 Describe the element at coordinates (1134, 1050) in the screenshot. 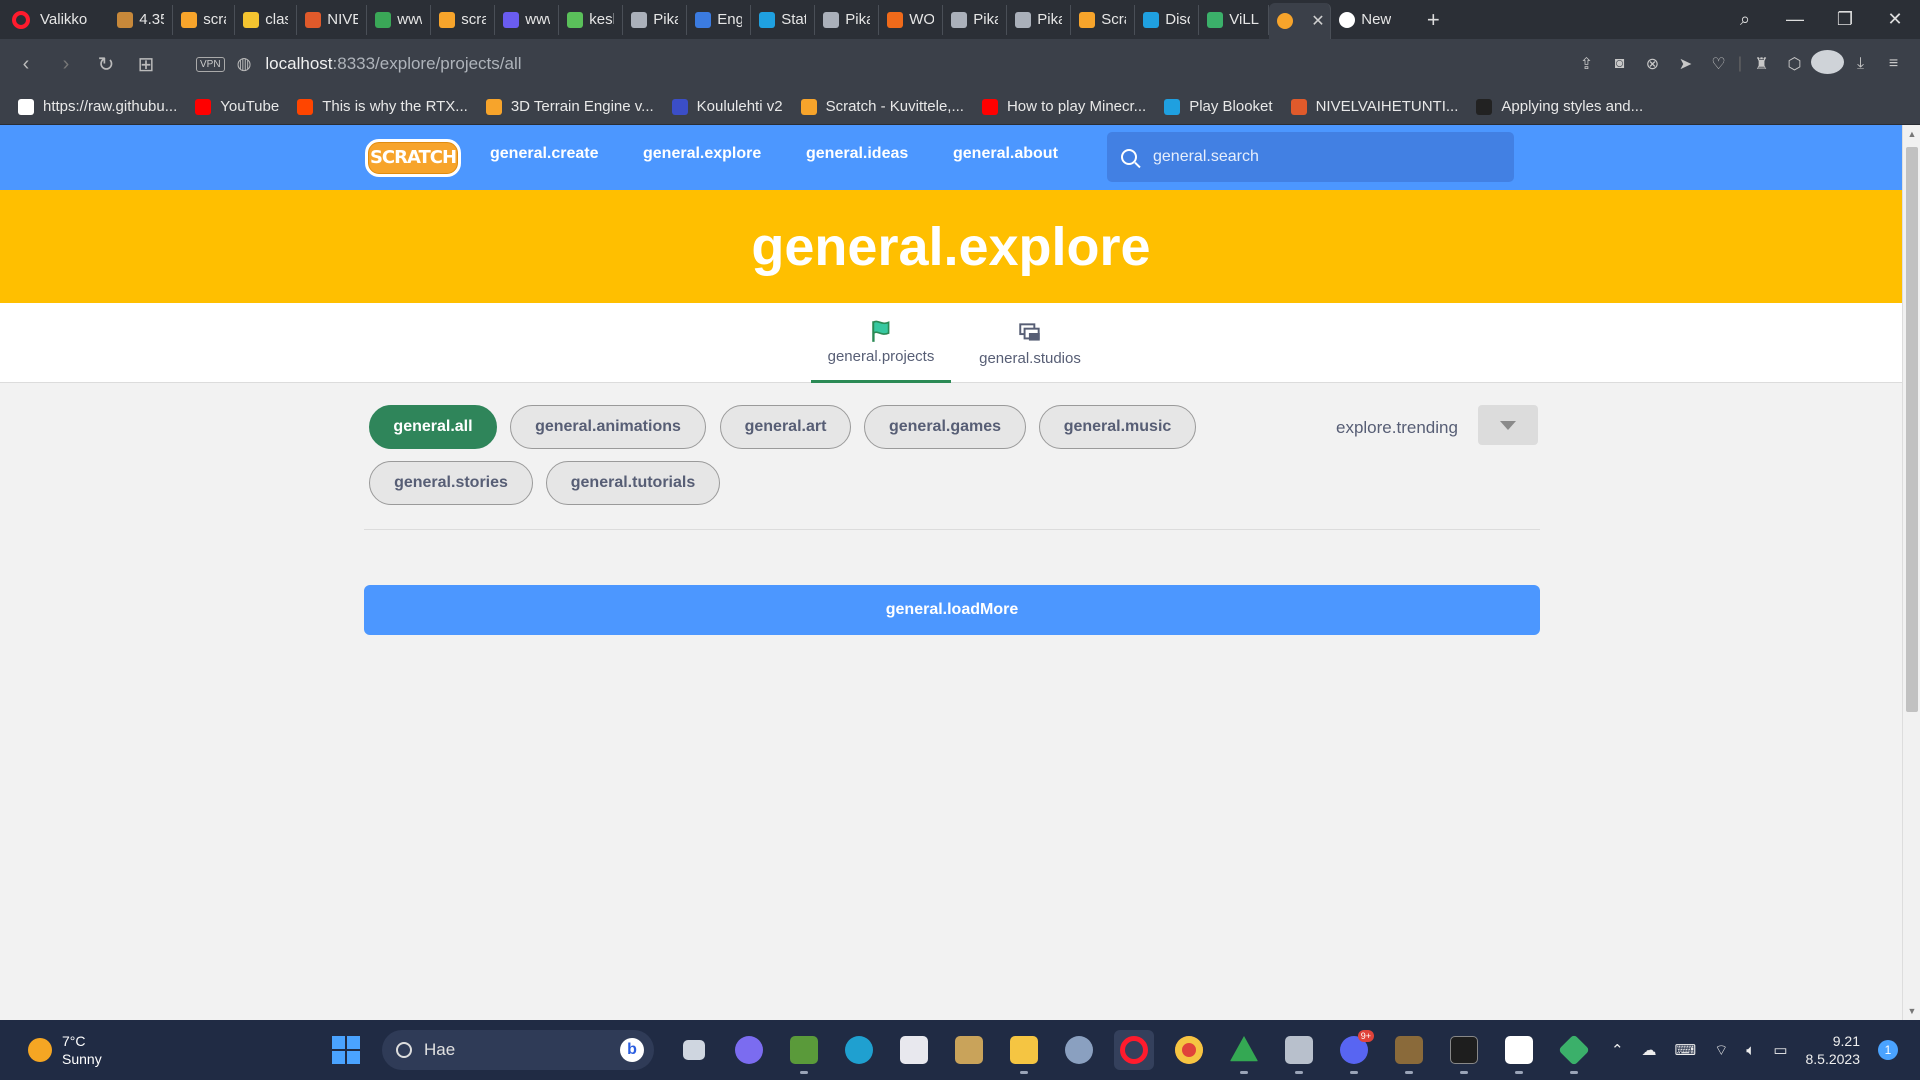

I see `opera-taskbar-icon` at that location.